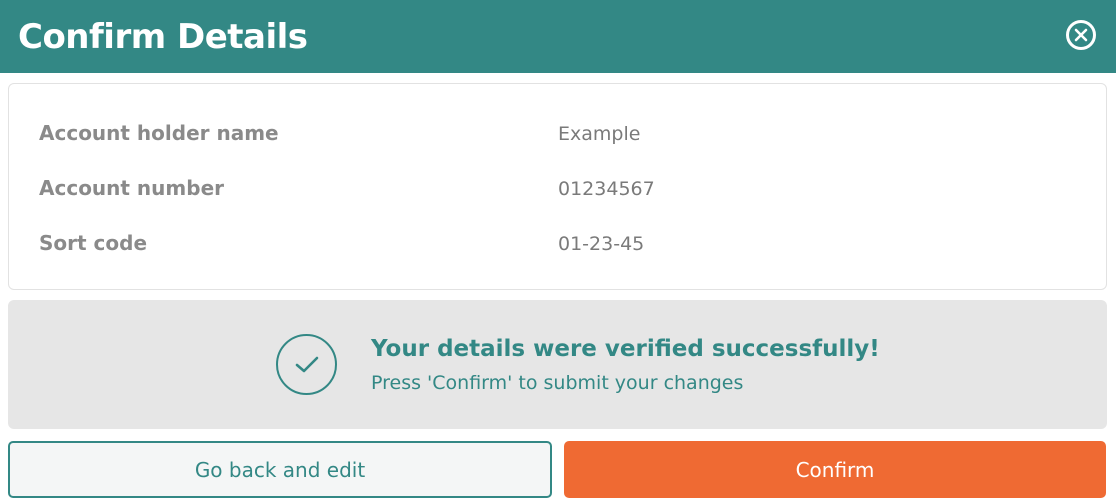 This screenshot has width=1116, height=504. I want to click on checkmark-icon, so click(306, 364).